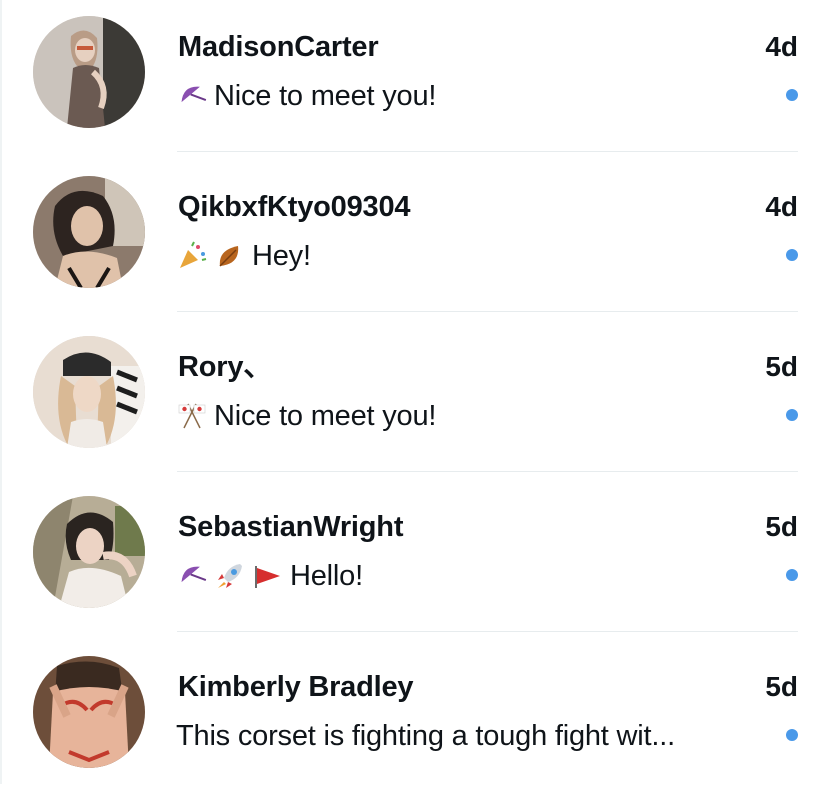 The height and width of the screenshot is (800, 828). What do you see at coordinates (281, 256) in the screenshot?
I see `preview-text: Hey!` at bounding box center [281, 256].